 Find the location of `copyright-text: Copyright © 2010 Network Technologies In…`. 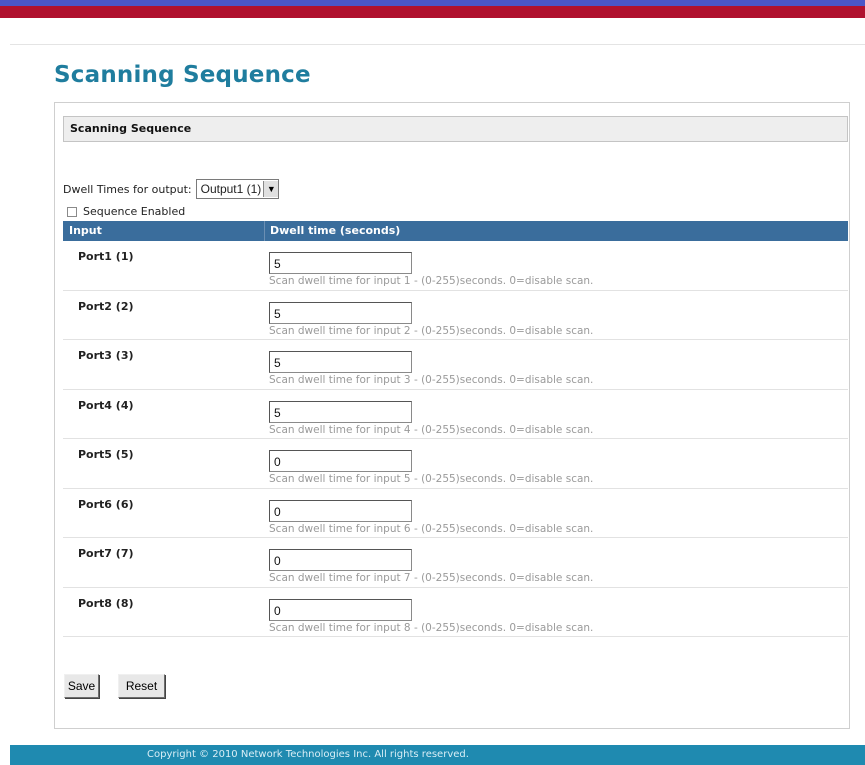

copyright-text: Copyright © 2010 Network Technologies In… is located at coordinates (308, 754).